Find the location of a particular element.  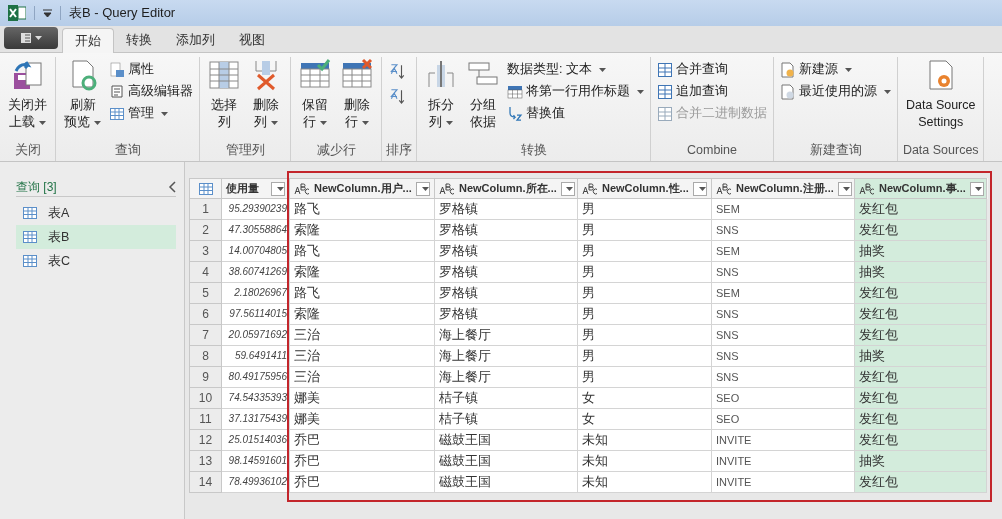

ribbon-tab: 添加列 is located at coordinates (195, 39).